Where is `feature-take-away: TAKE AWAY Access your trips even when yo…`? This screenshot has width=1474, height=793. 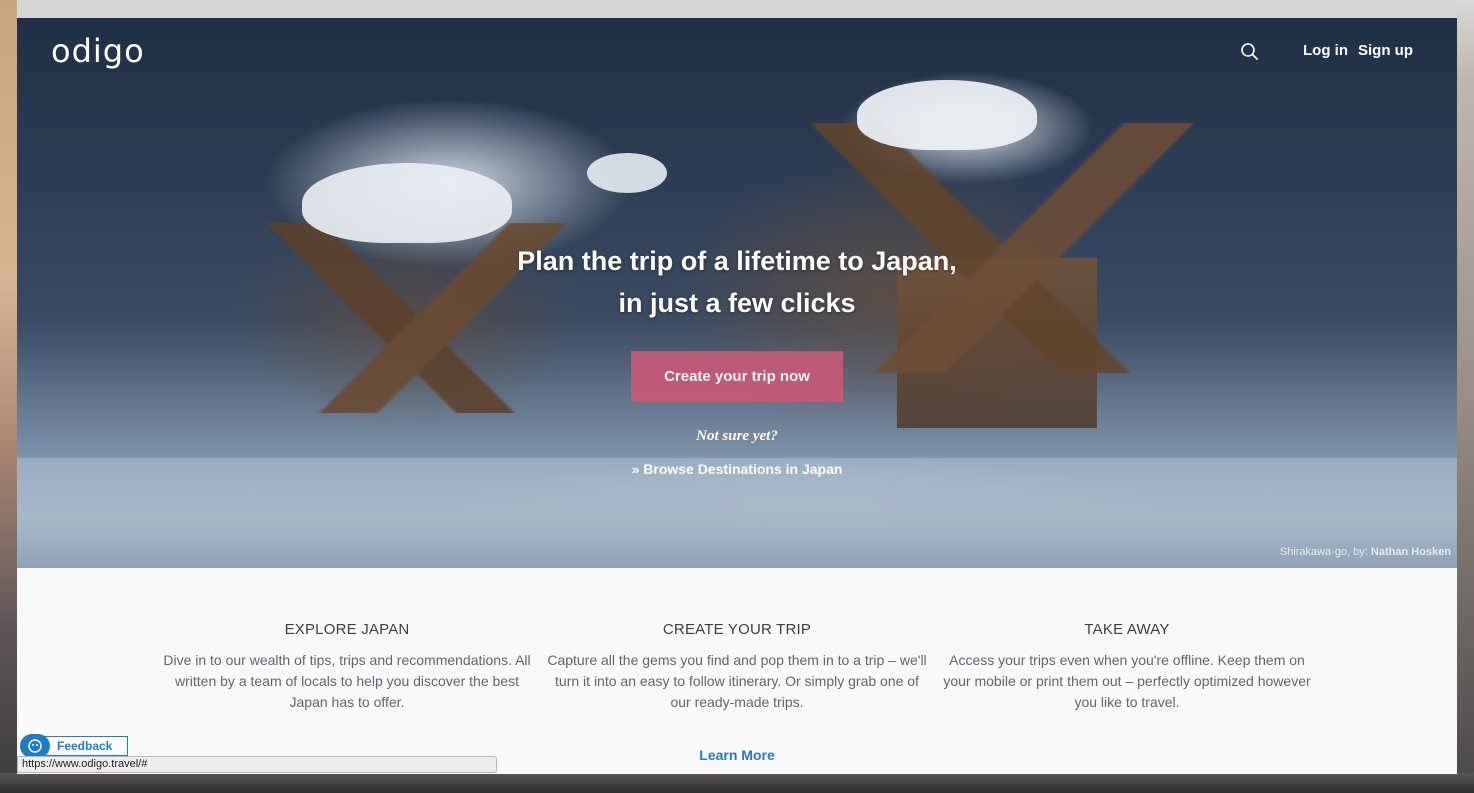 feature-take-away: TAKE AWAY Access your trips even when yo… is located at coordinates (1127, 667).